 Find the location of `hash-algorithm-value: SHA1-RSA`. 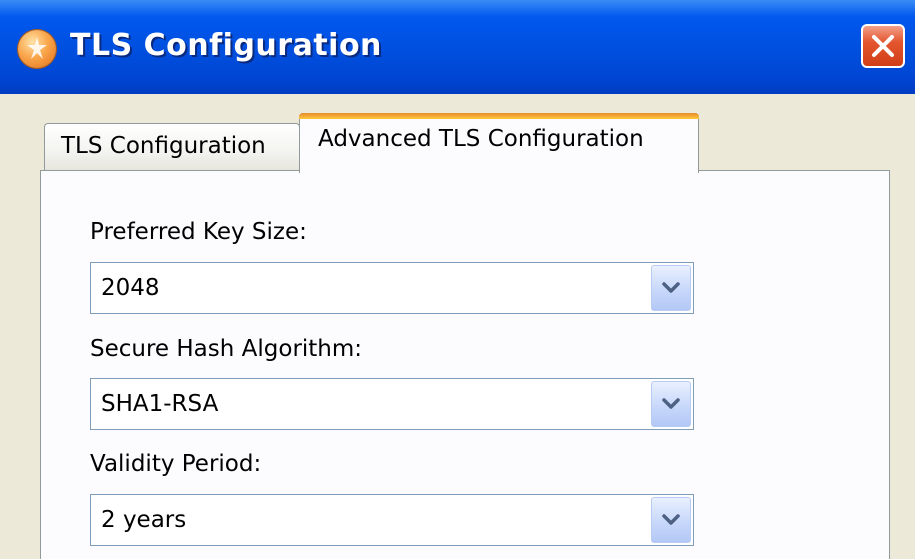

hash-algorithm-value: SHA1-RSA is located at coordinates (160, 404).